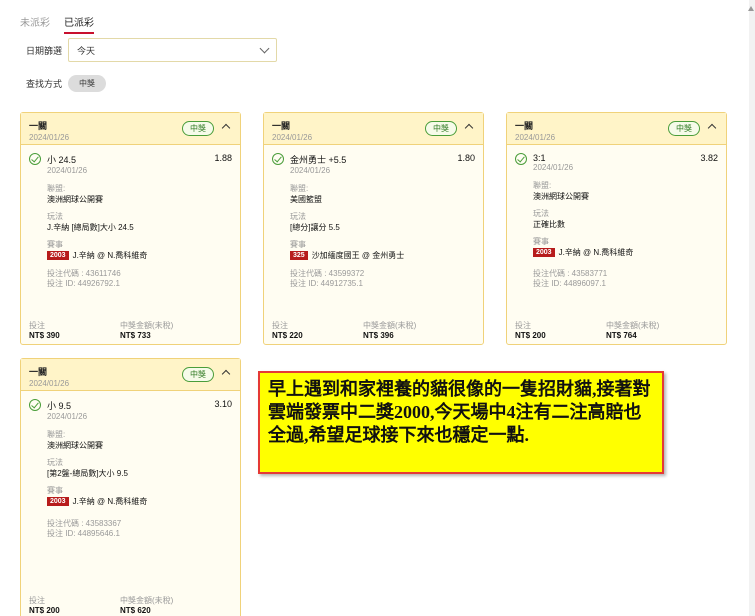 The width and height of the screenshot is (755, 616). What do you see at coordinates (223, 404) in the screenshot?
I see `odds: 3.10` at bounding box center [223, 404].